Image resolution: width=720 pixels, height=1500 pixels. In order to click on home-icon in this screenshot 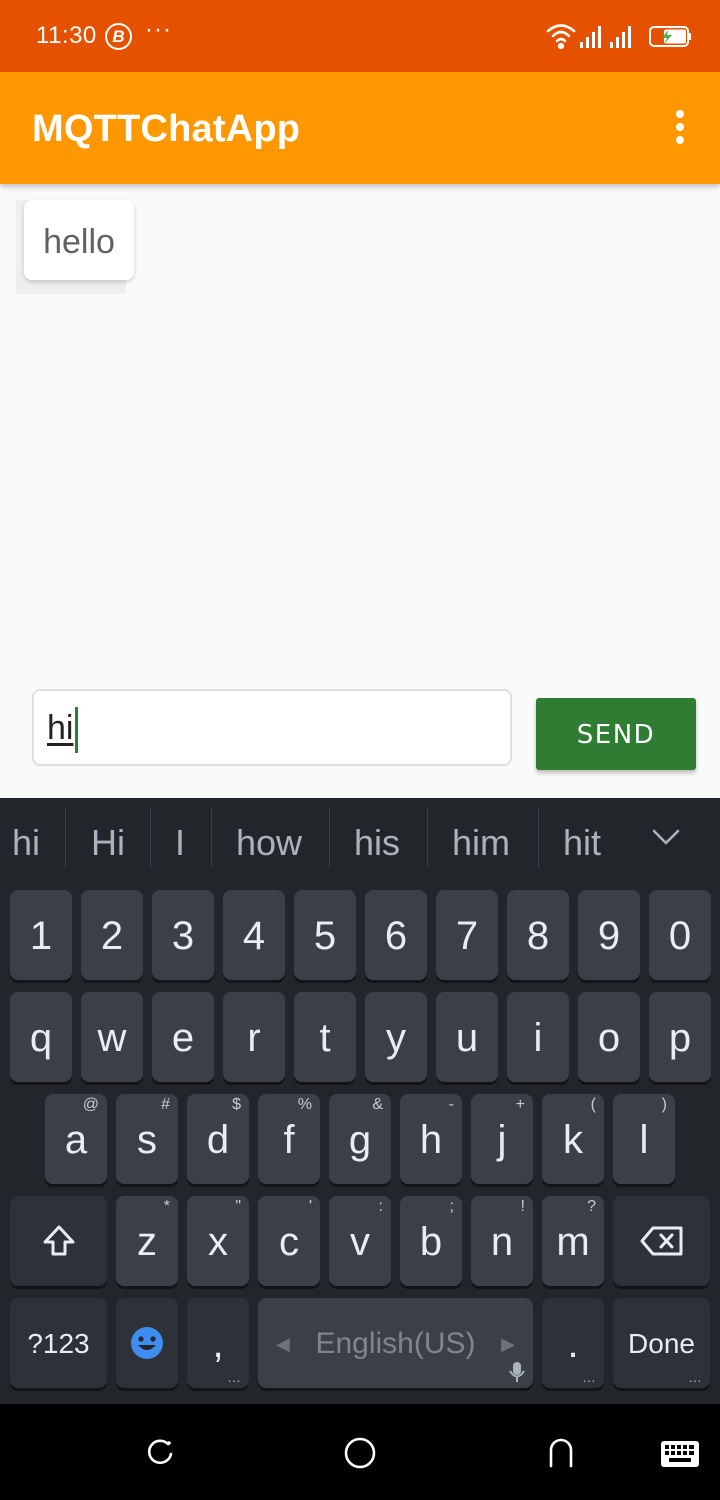, I will do `click(360, 1453)`.